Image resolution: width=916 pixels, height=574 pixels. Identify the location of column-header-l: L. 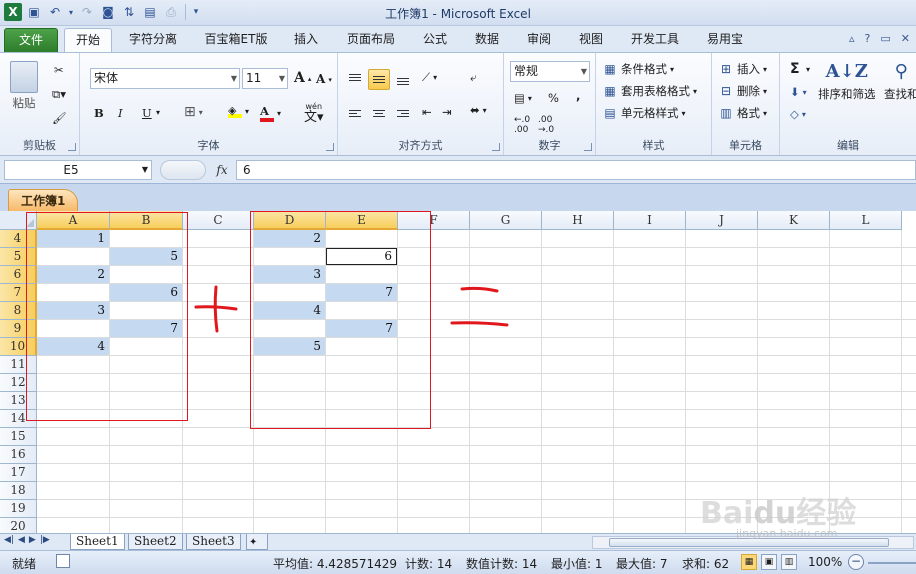
(866, 220).